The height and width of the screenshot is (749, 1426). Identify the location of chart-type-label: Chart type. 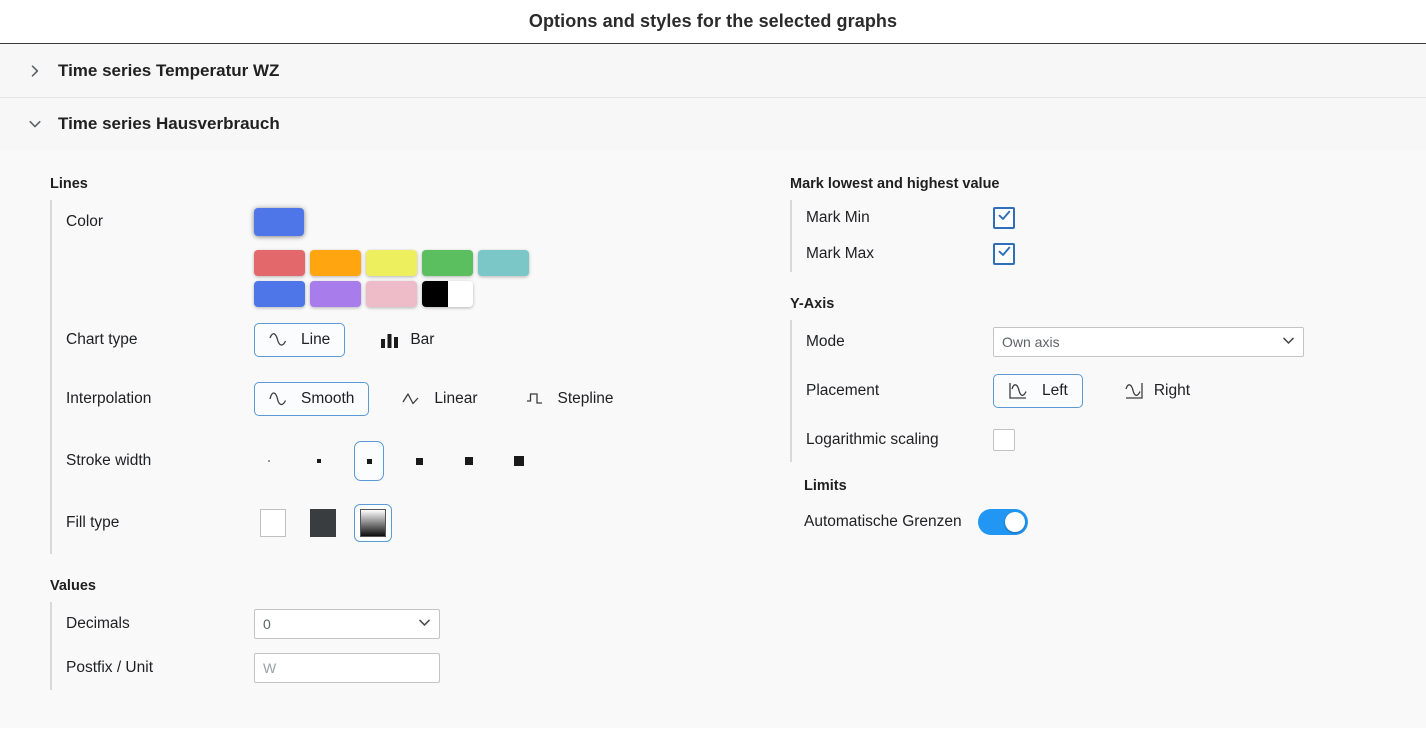
(102, 339).